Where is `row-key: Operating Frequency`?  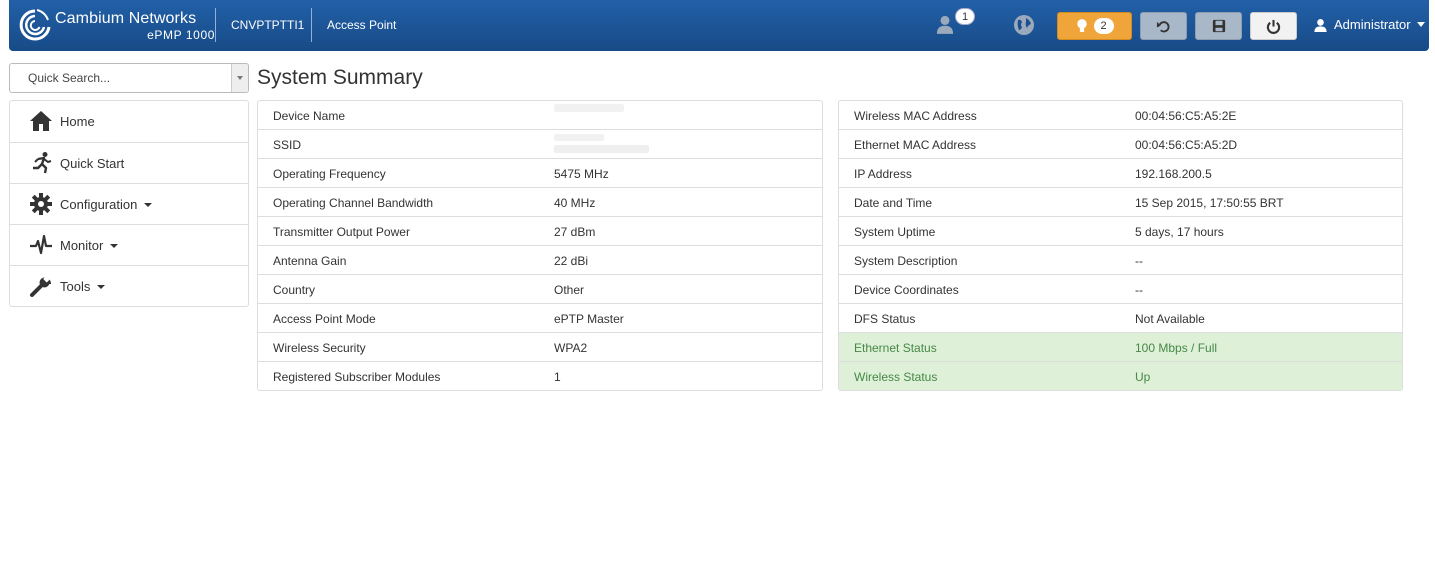 row-key: Operating Frequency is located at coordinates (329, 174).